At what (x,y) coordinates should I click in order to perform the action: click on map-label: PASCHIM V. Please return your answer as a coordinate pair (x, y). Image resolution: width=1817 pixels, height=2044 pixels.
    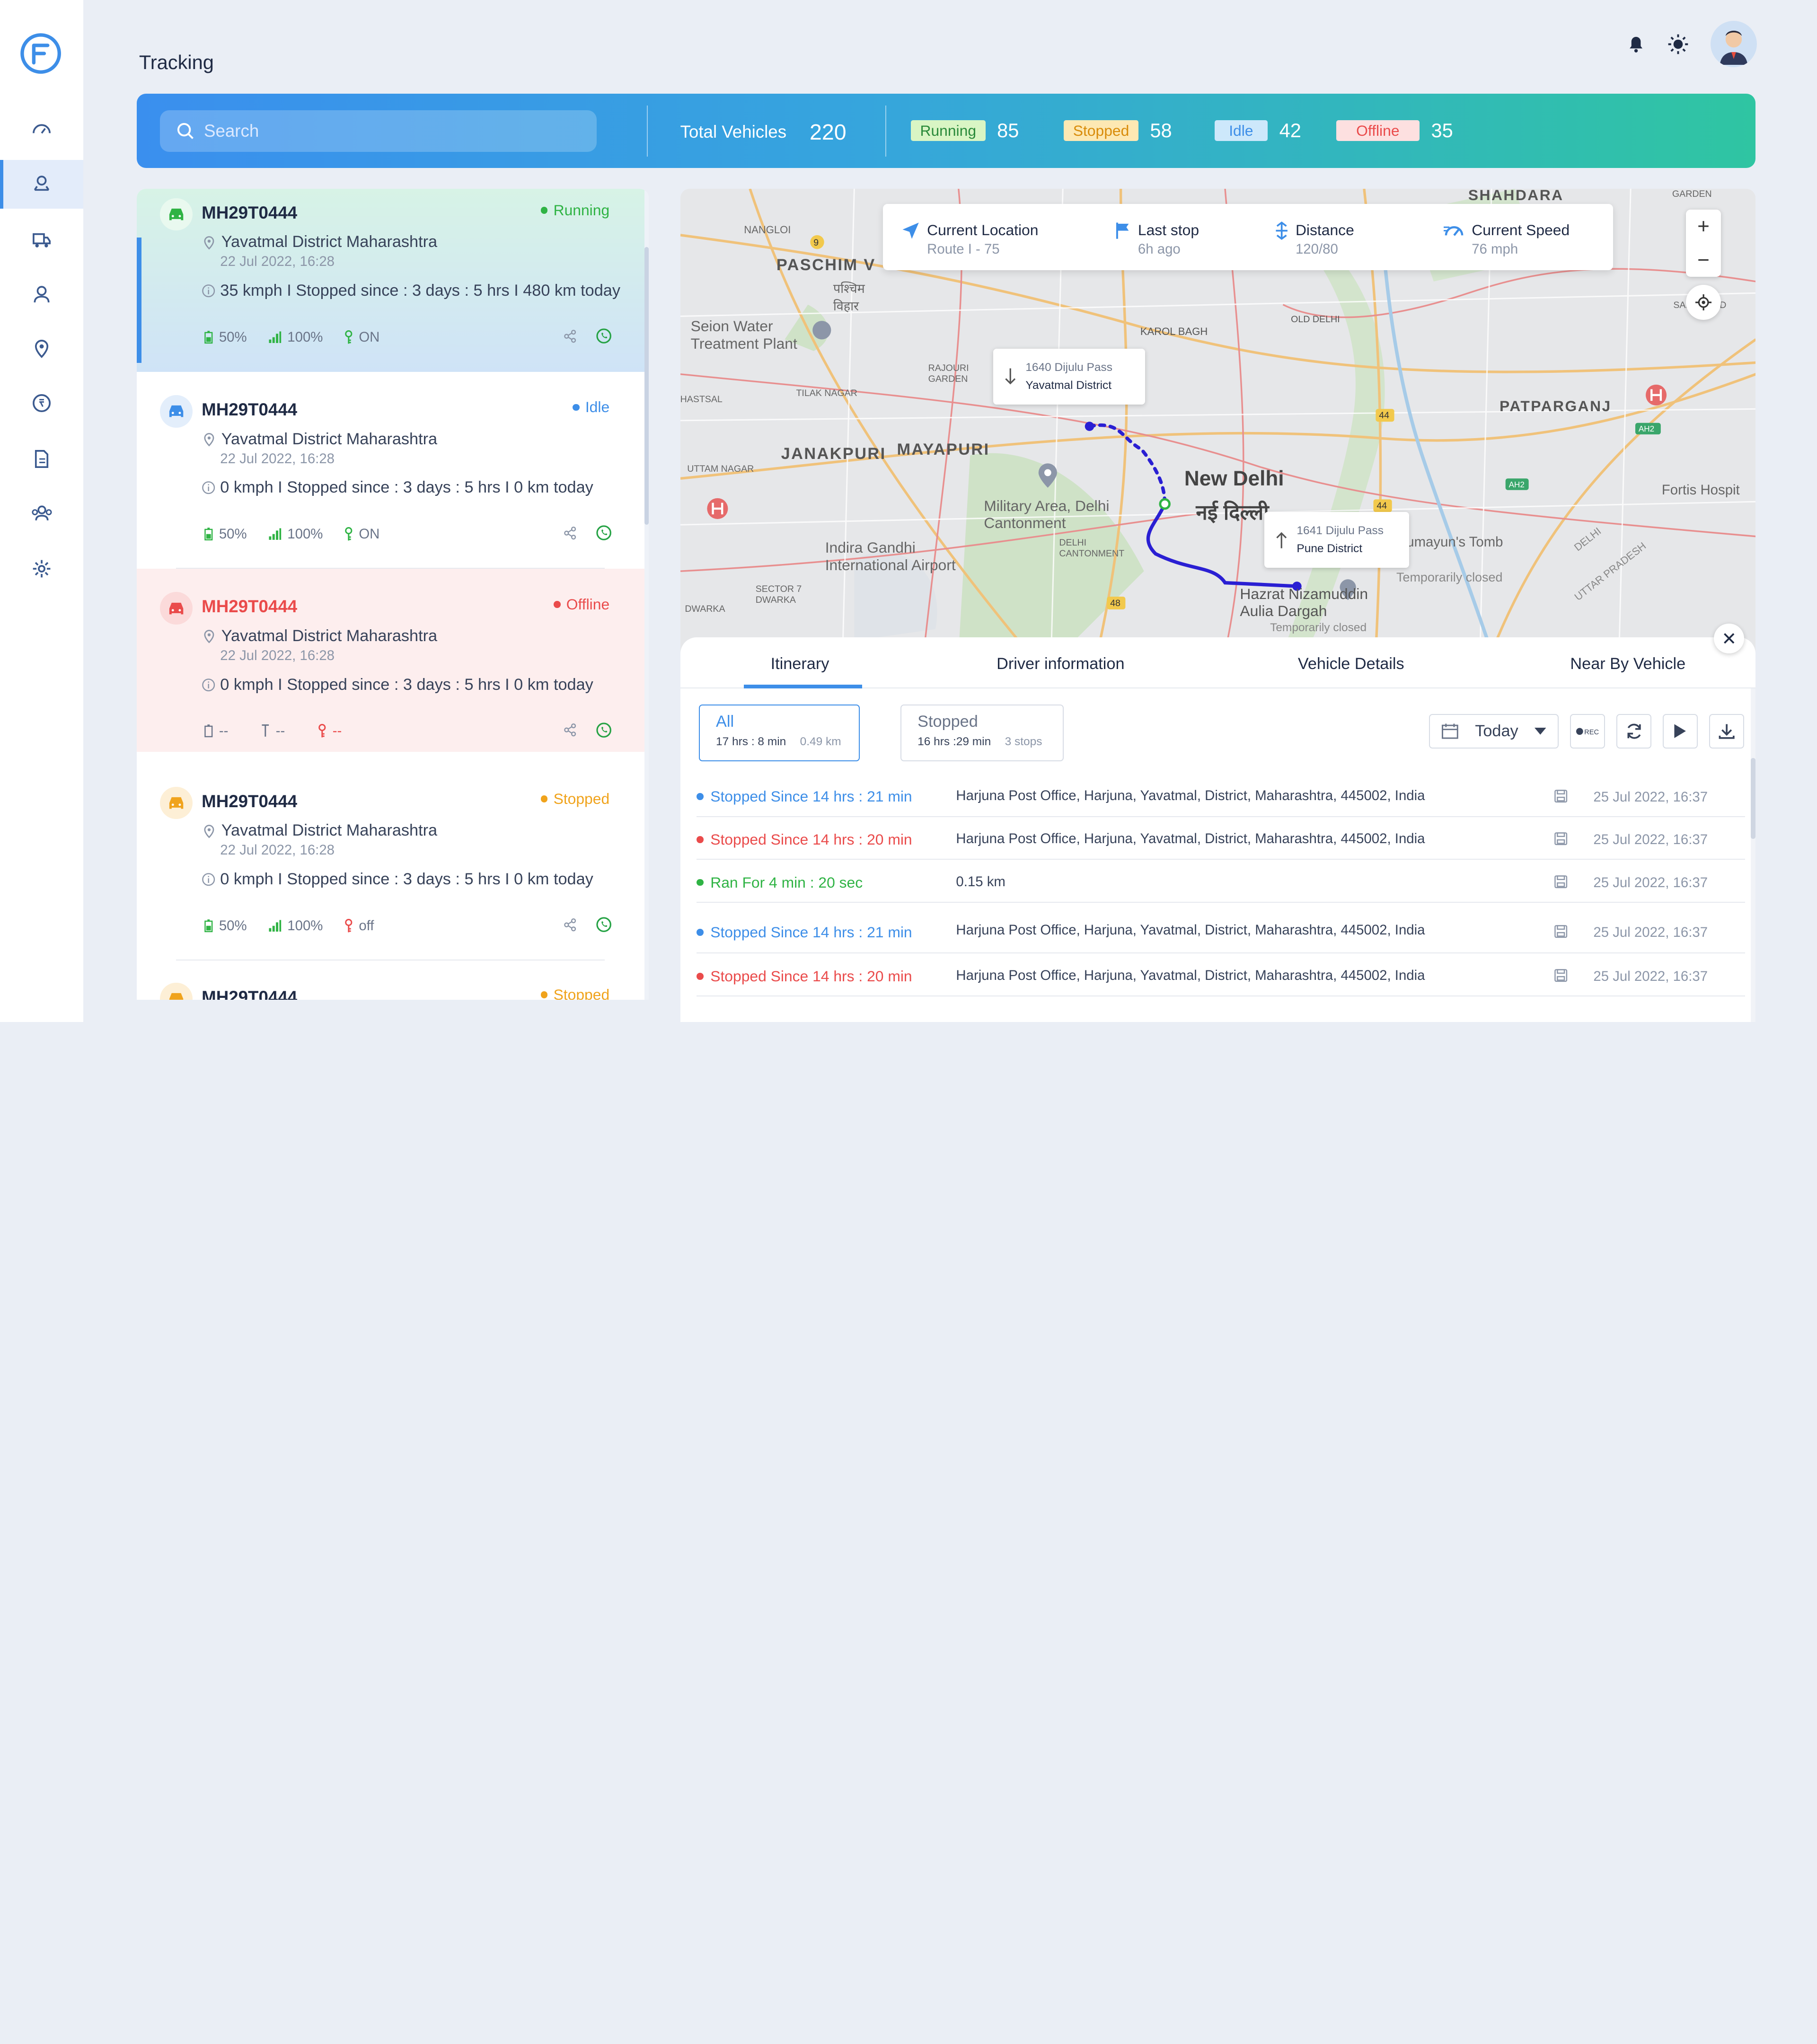
    Looking at the image, I should click on (826, 265).